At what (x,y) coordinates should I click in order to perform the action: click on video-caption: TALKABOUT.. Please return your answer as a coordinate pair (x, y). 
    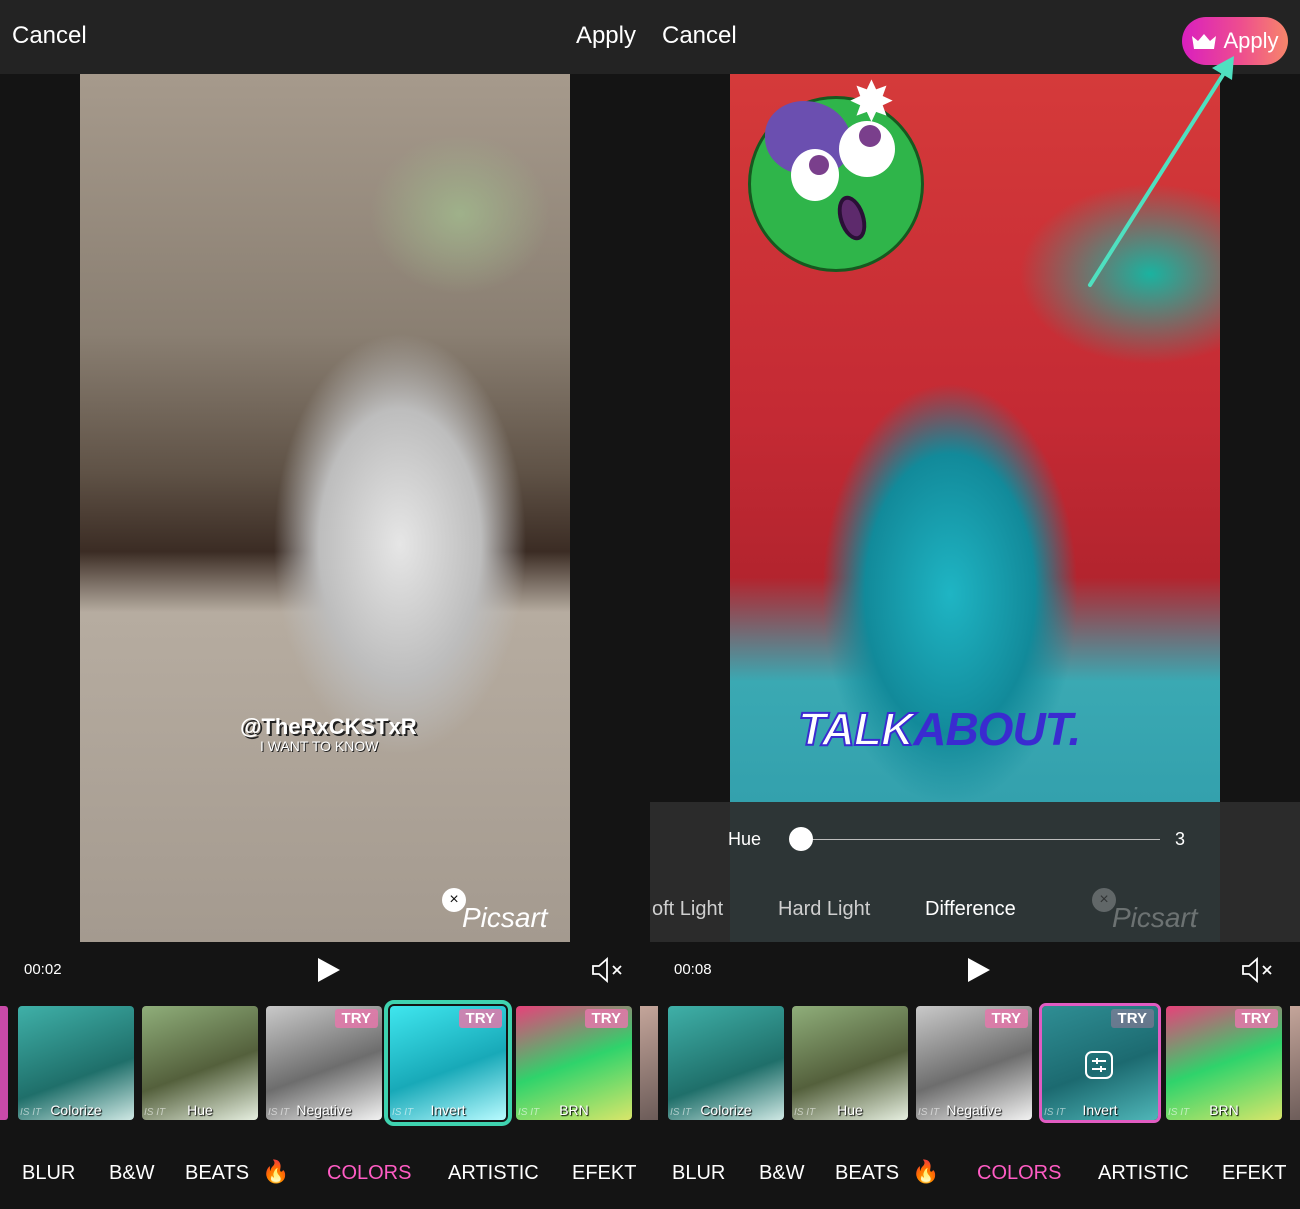
    Looking at the image, I should click on (939, 729).